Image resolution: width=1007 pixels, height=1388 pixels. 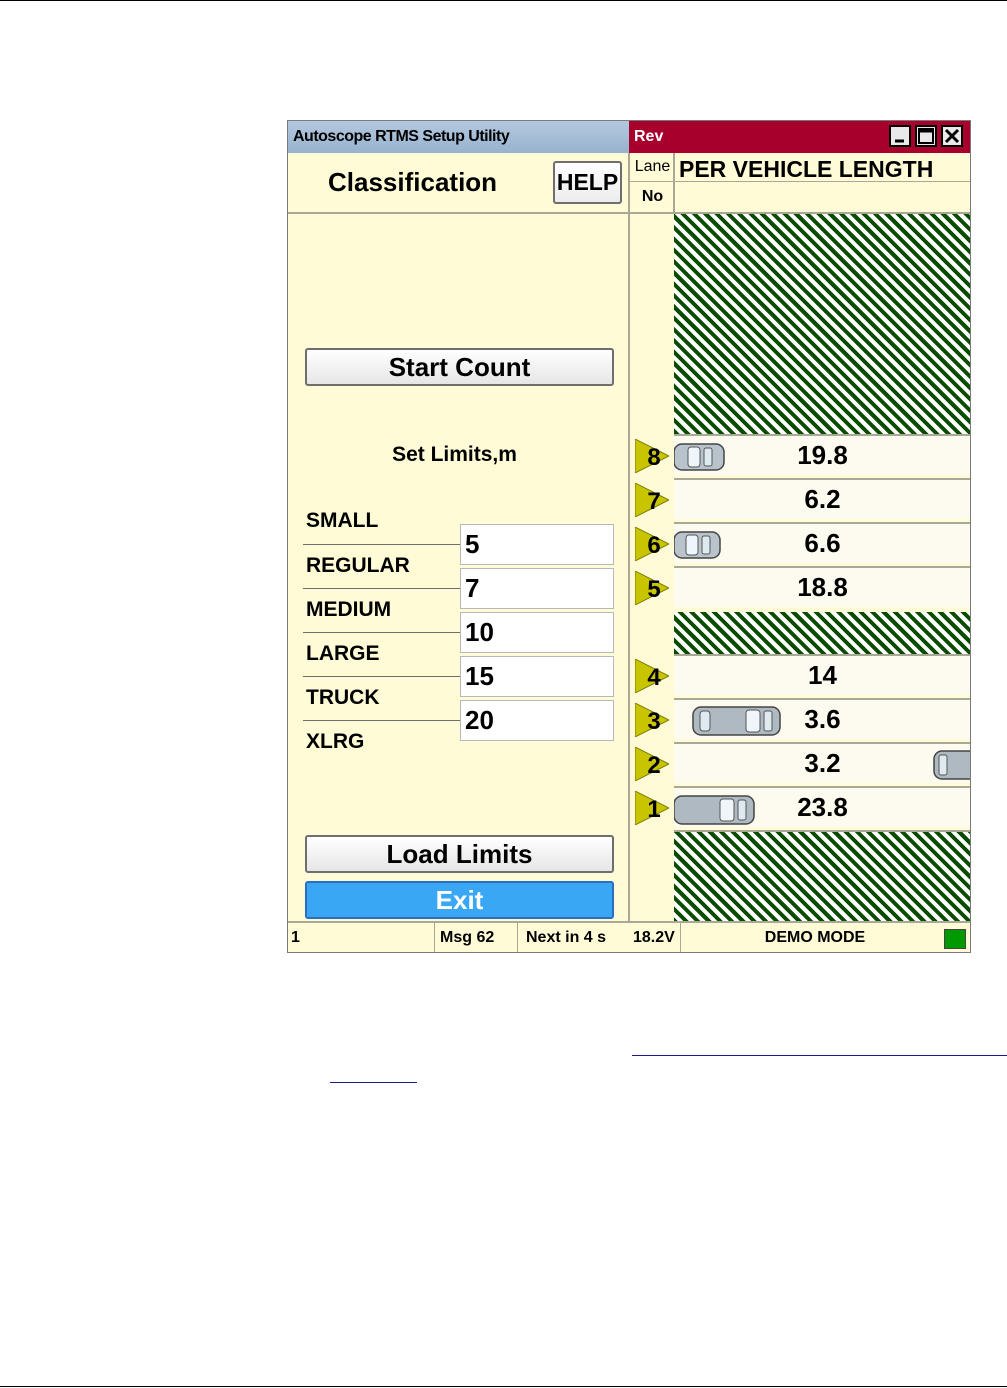 I want to click on lane-value-8: 19.8, so click(x=822, y=455).